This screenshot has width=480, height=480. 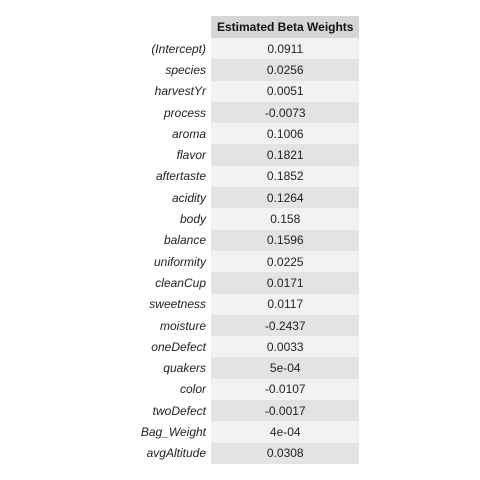 What do you see at coordinates (285, 70) in the screenshot?
I see `beta-weight-value: 0.0256` at bounding box center [285, 70].